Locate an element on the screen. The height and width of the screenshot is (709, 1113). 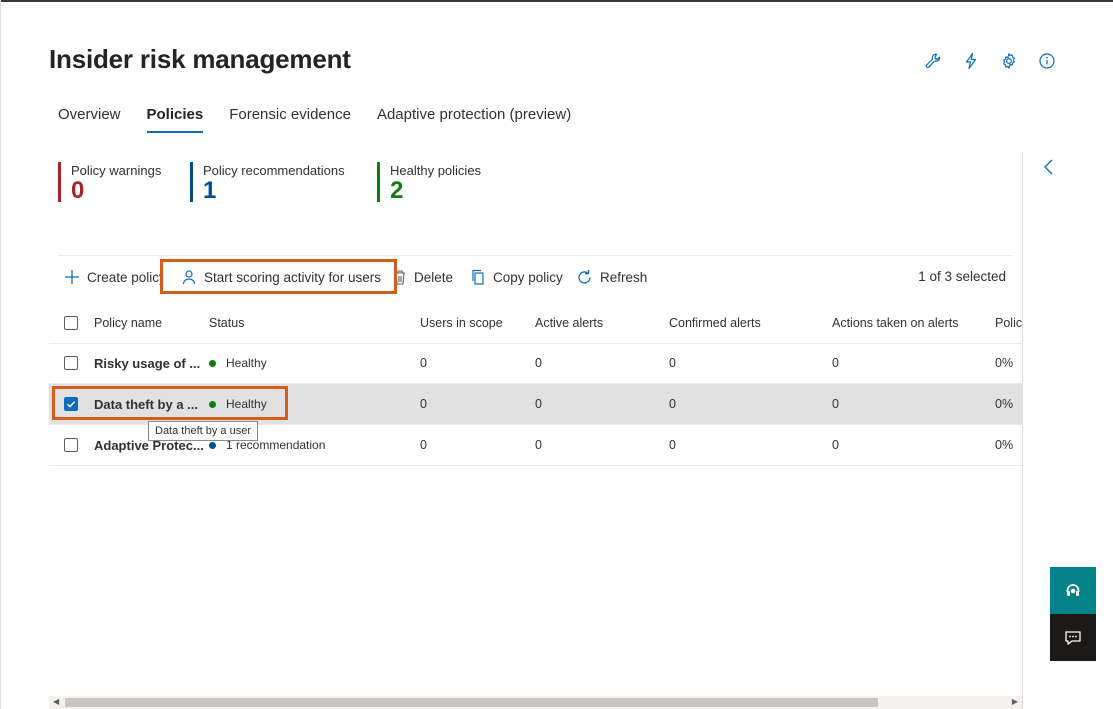
headset-icon is located at coordinates (1073, 589).